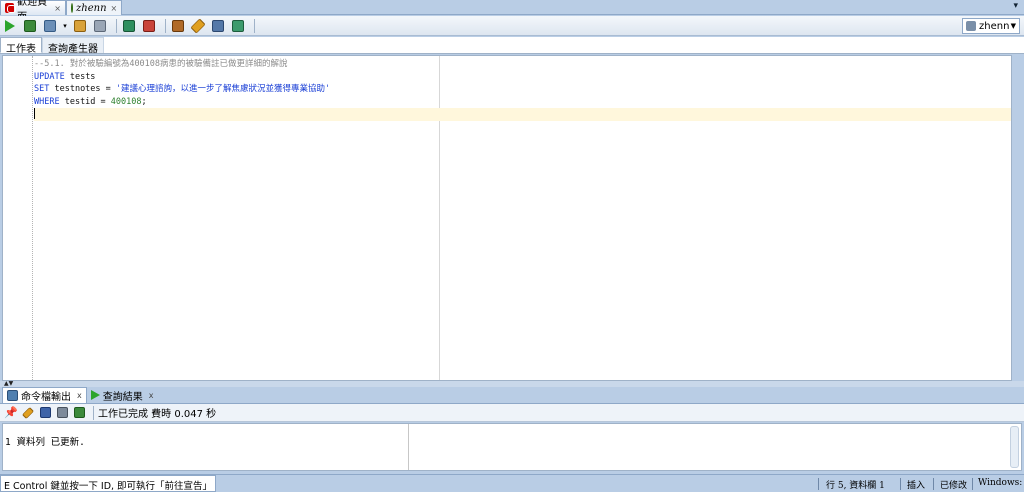 This screenshot has width=1024, height=492. What do you see at coordinates (21, 46) in the screenshot?
I see `tab-worksheet: 工作表` at bounding box center [21, 46].